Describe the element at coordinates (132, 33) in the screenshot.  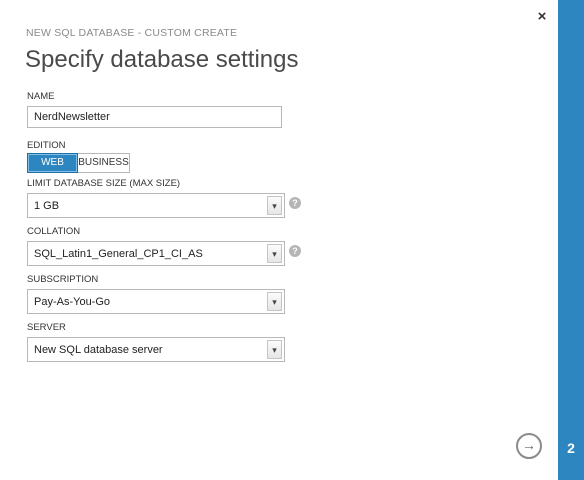
I see `wizard-subheading: NEW SQL DATABASE - CUSTOM CREATE` at that location.